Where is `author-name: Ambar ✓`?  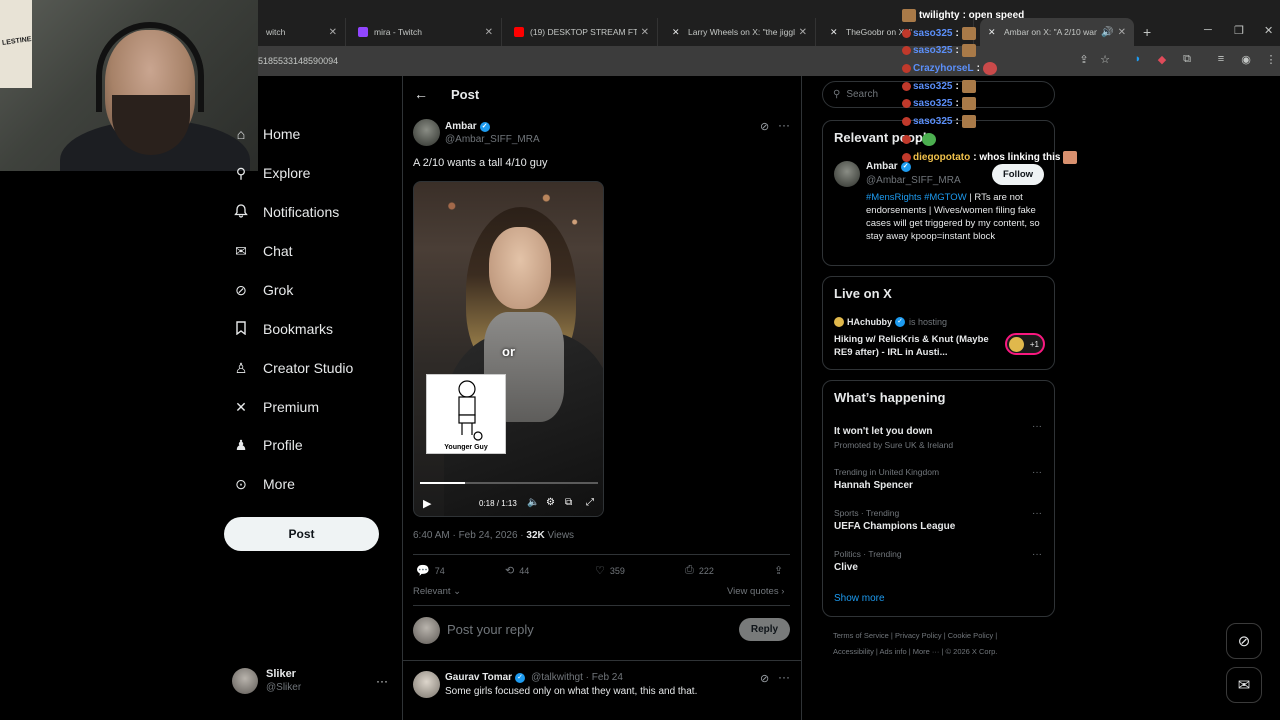
author-name: Ambar ✓ is located at coordinates (467, 126).